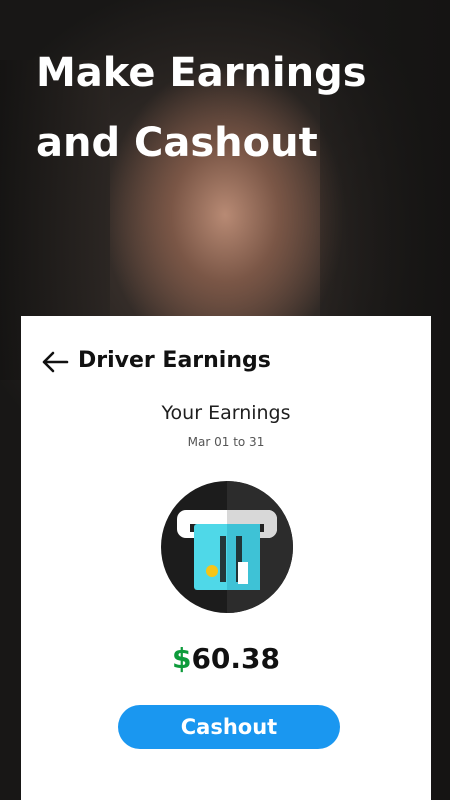 This screenshot has width=450, height=800. I want to click on headline-line-2: and Cashout, so click(177, 143).